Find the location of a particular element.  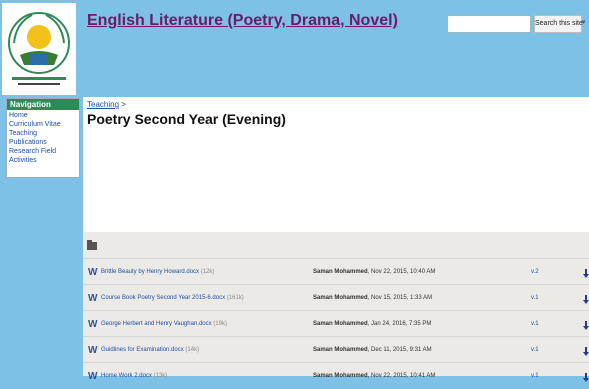

folder-icon is located at coordinates (92, 245).